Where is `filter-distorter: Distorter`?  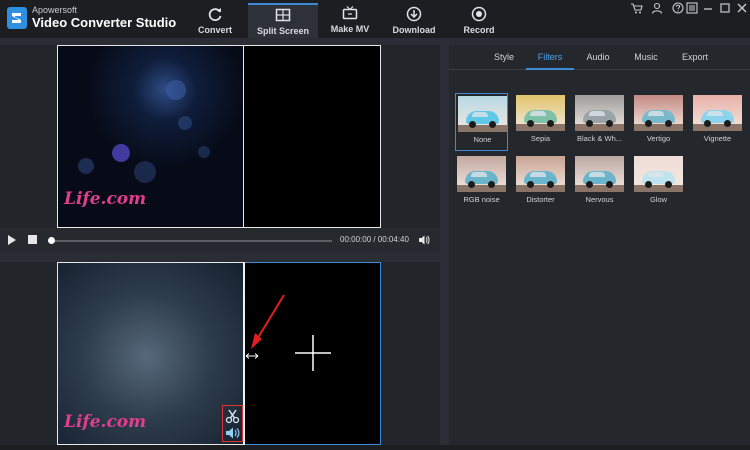 filter-distorter: Distorter is located at coordinates (540, 183).